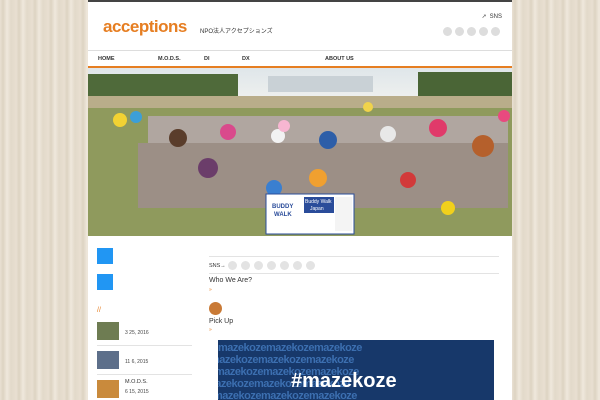  I want to click on mazekoze-hashtag: #mazekoze, so click(344, 381).